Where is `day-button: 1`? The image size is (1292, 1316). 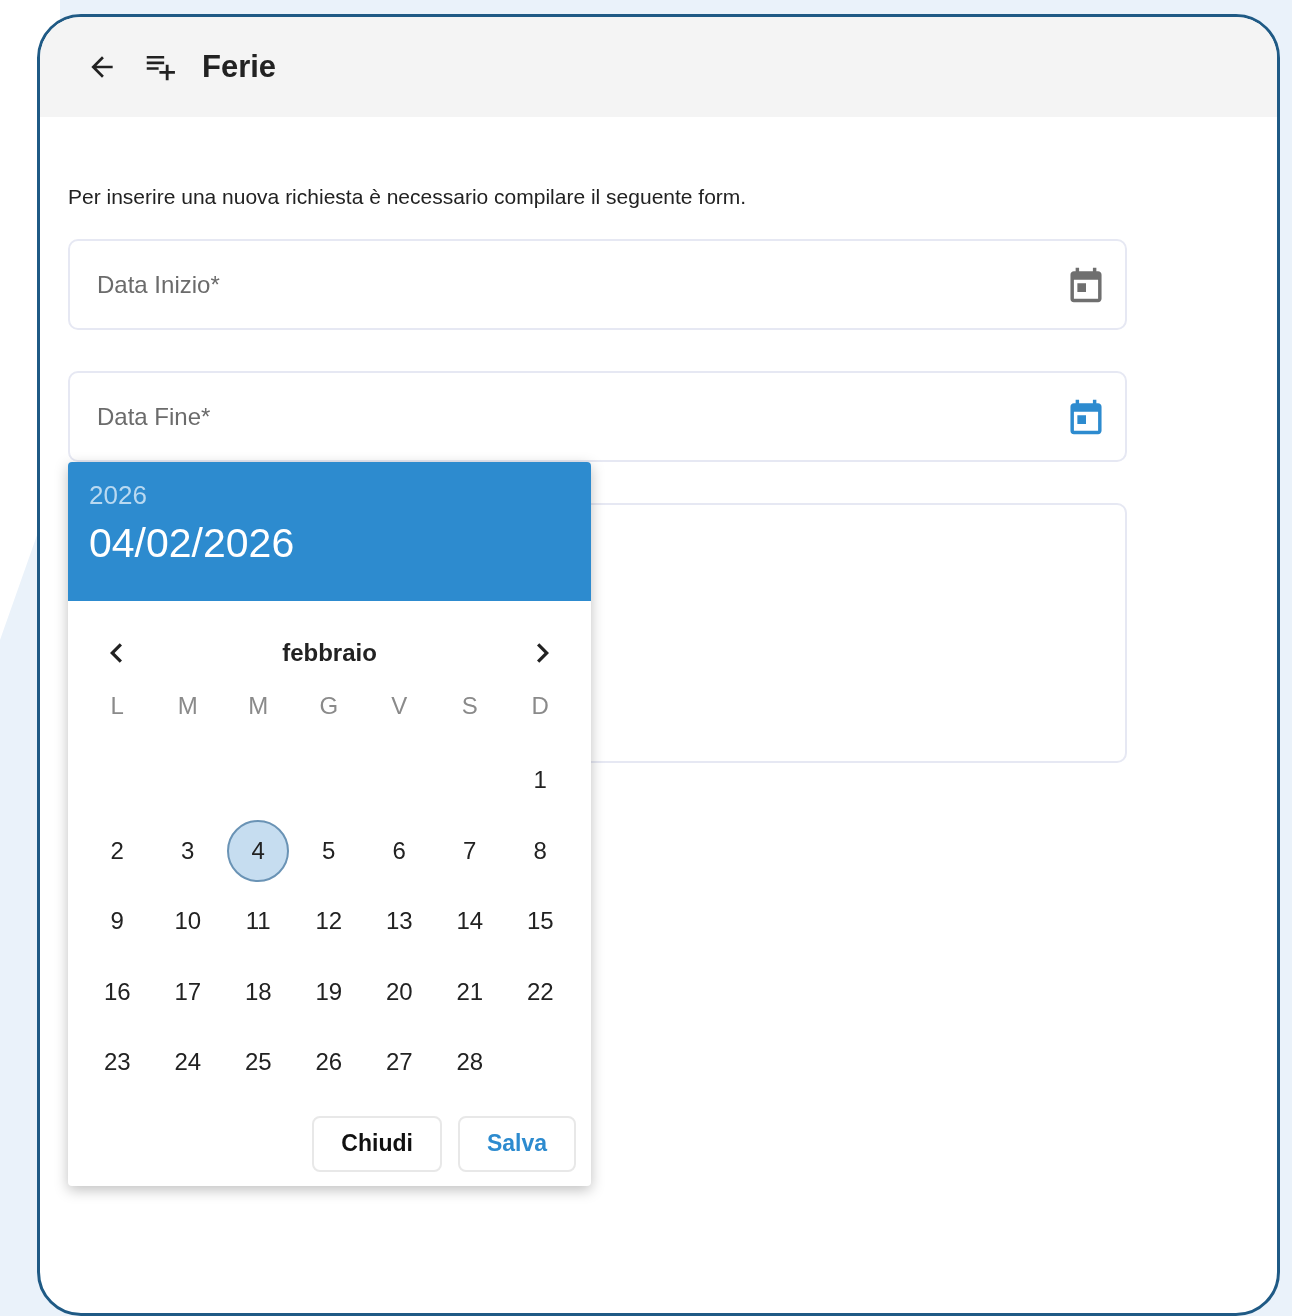
day-button: 1 is located at coordinates (540, 780).